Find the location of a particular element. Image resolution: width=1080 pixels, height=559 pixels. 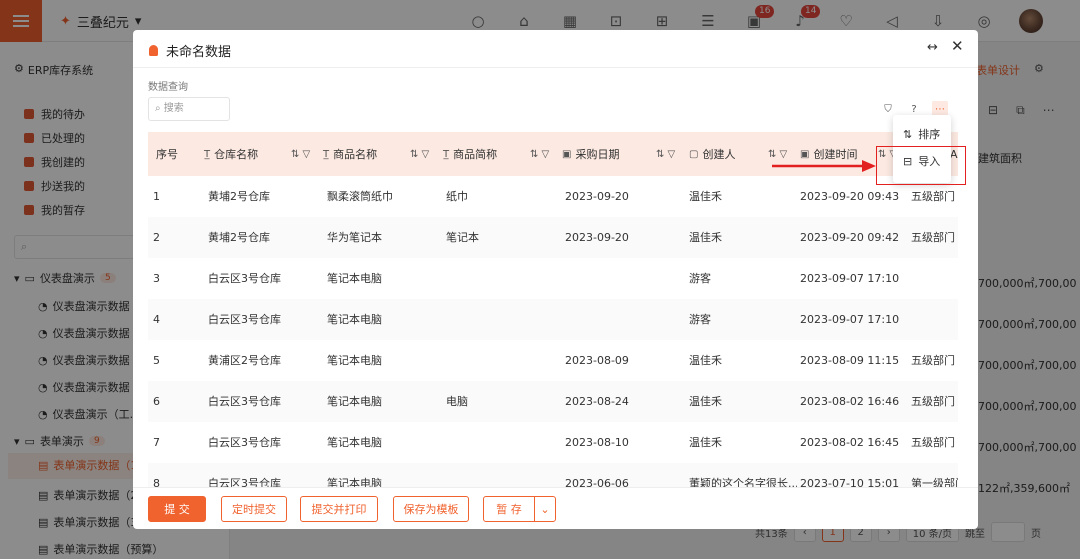

cell-purchase-date: 2023-08-09 is located at coordinates (597, 360).